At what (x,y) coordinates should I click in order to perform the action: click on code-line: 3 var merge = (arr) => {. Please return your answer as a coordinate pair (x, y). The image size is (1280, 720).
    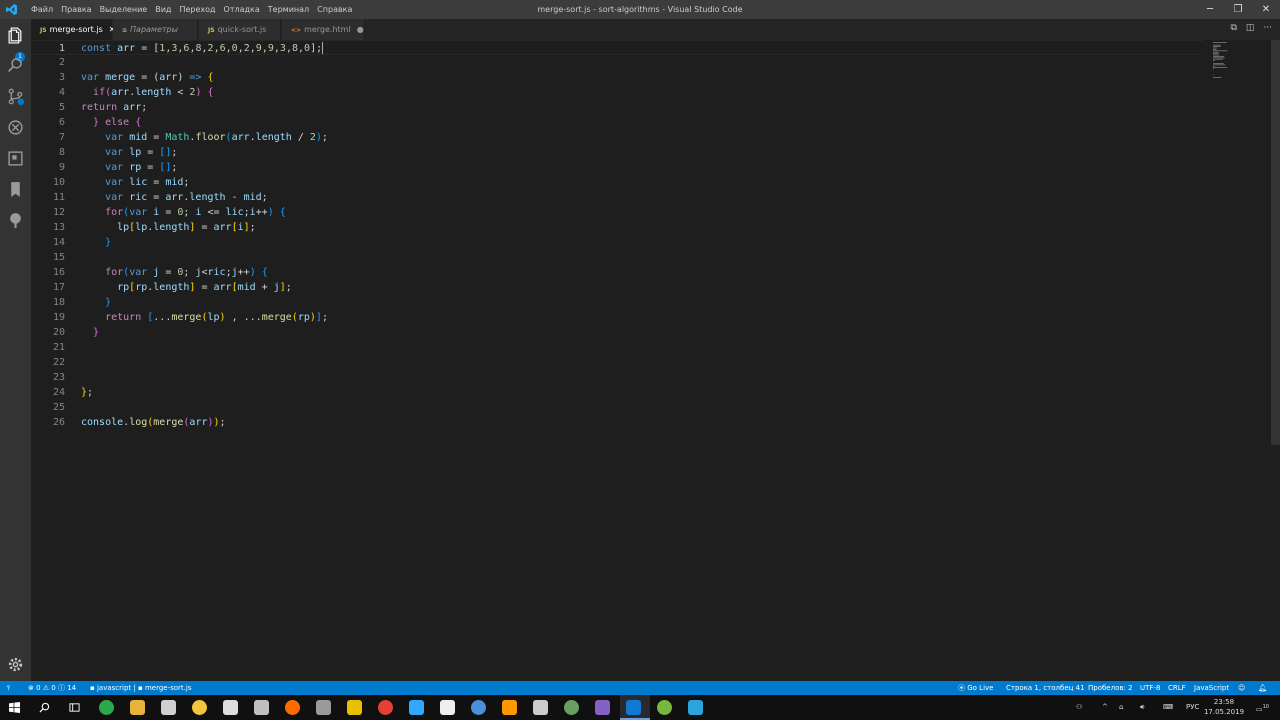
    Looking at the image, I should click on (617, 77).